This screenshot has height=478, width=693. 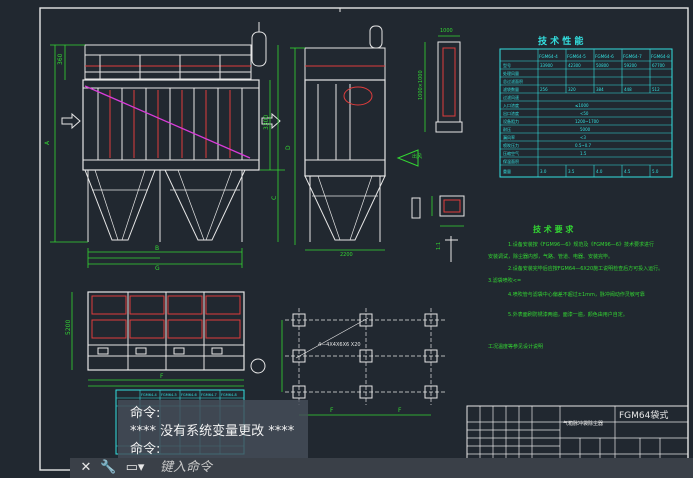 What do you see at coordinates (288, 147) in the screenshot?
I see `svg-text: D` at bounding box center [288, 147].